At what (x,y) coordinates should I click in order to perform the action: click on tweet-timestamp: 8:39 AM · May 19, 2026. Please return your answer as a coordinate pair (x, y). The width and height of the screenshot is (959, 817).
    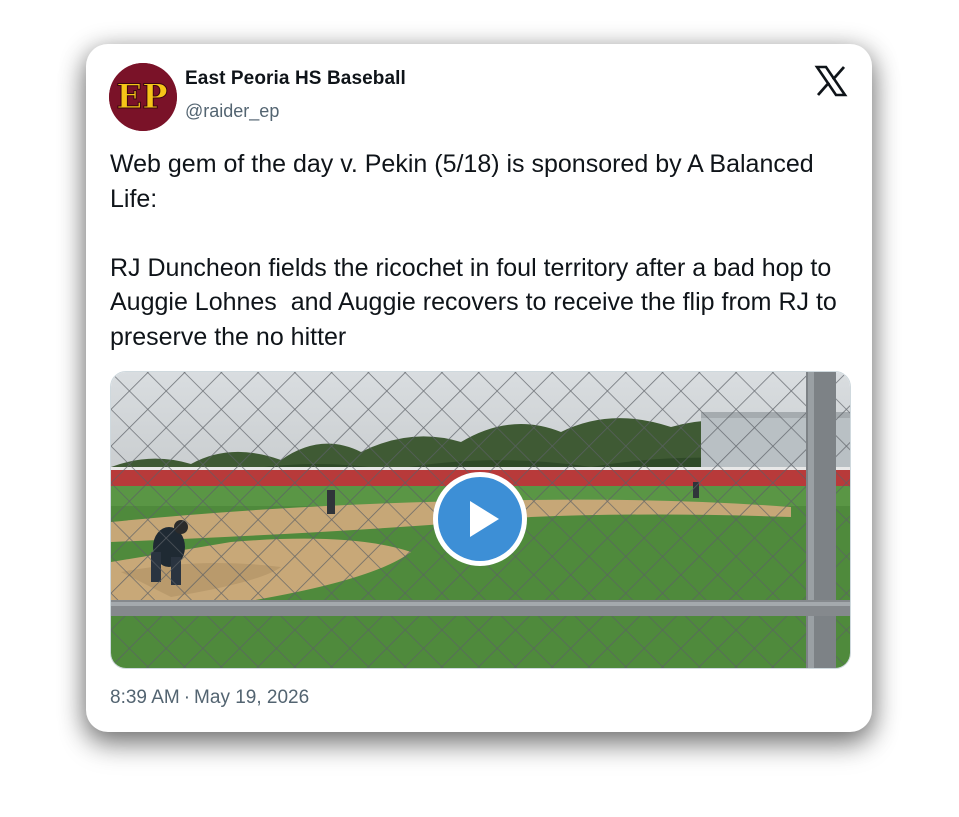
    Looking at the image, I should click on (209, 698).